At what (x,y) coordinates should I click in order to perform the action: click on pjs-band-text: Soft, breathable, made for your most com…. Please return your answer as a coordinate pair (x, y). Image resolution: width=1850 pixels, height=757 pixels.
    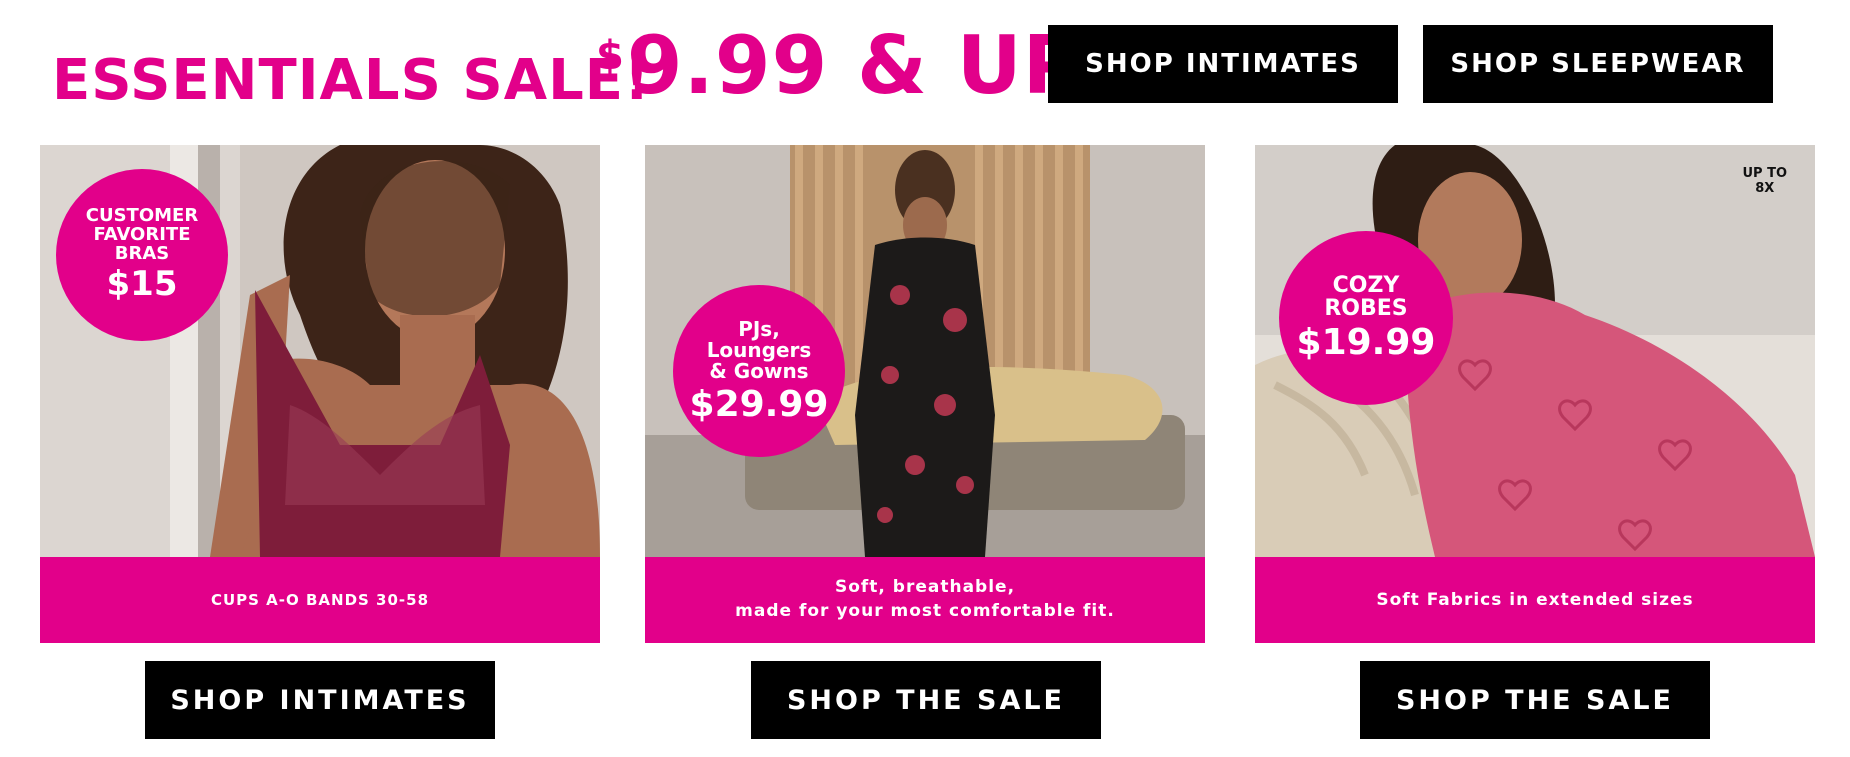
    Looking at the image, I should click on (925, 600).